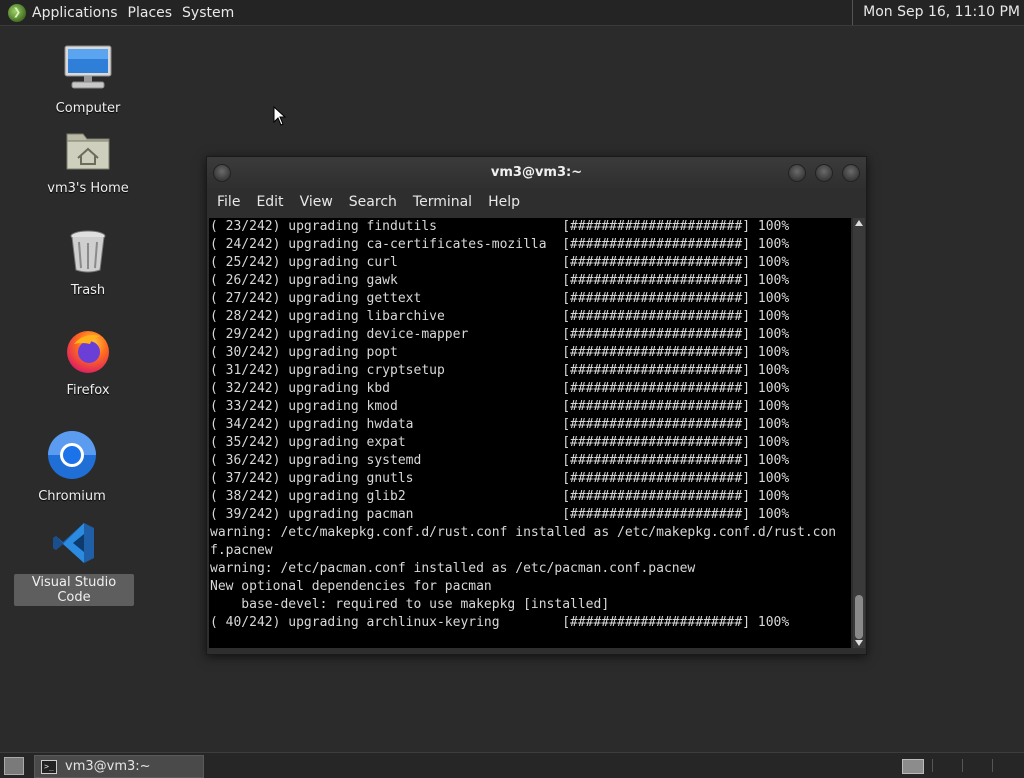  I want to click on menu-file: File, so click(228, 202).